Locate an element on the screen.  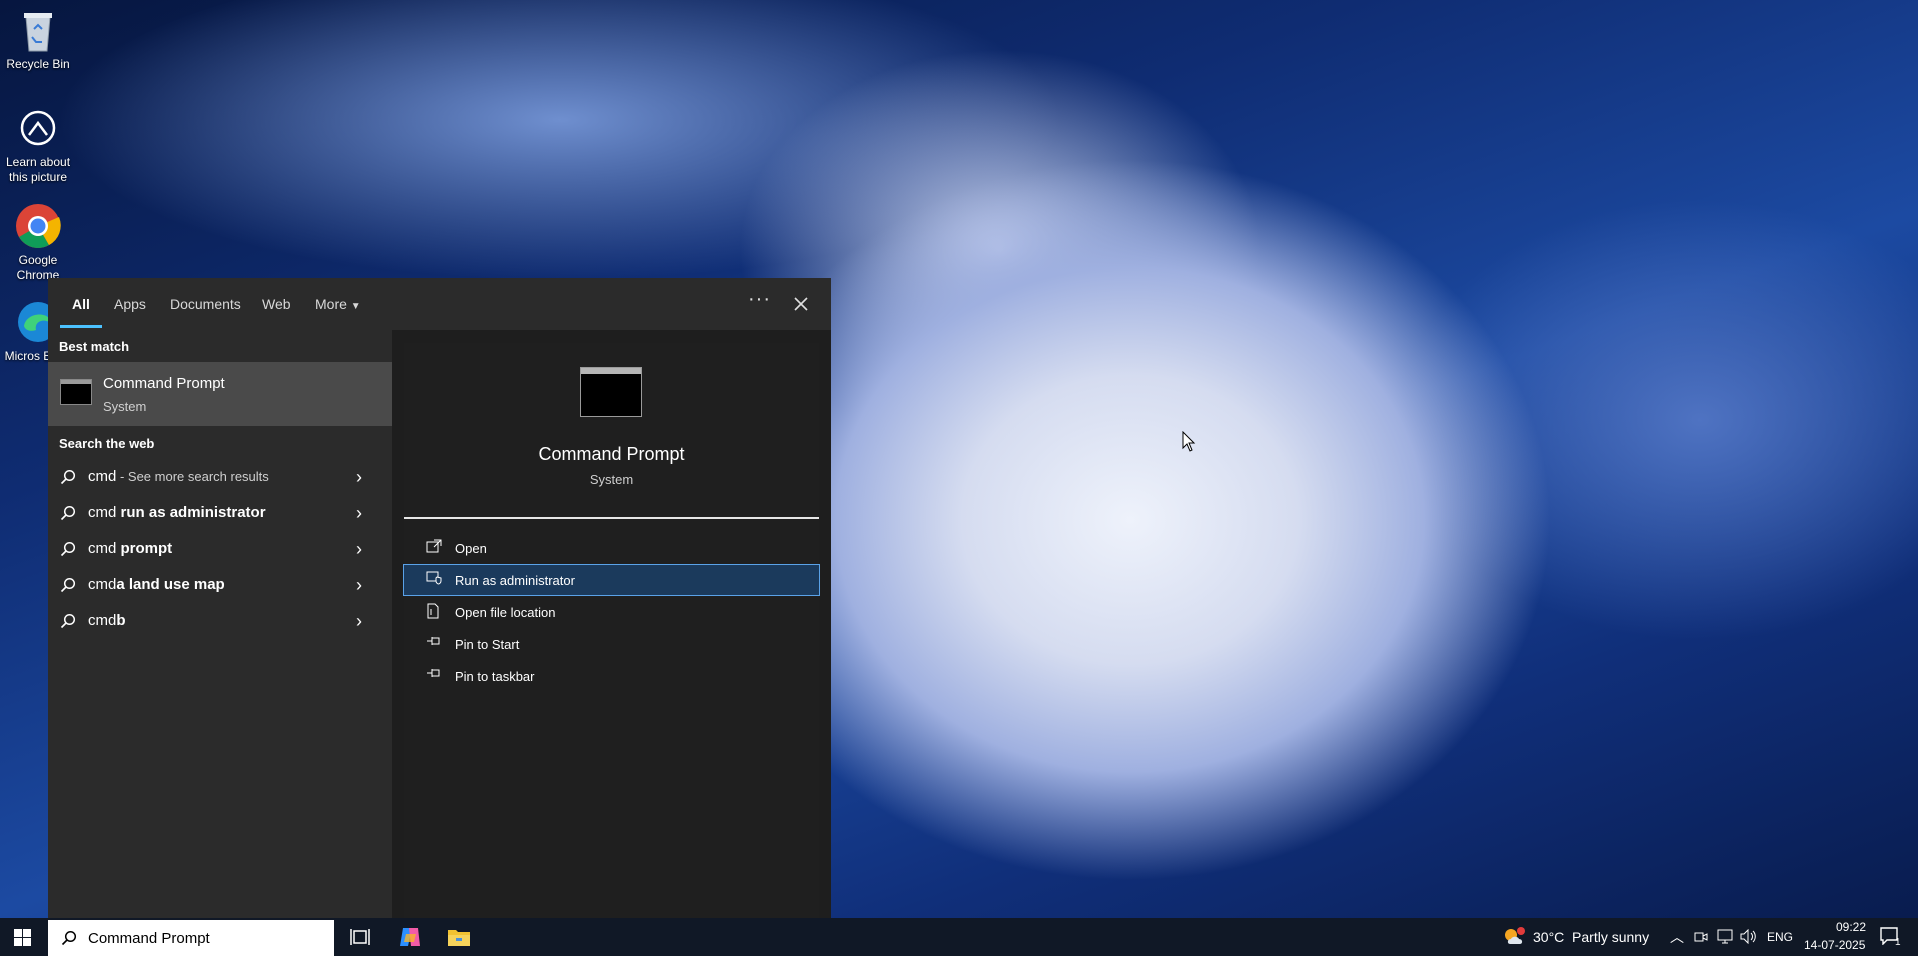
action-label: Pin to Start is located at coordinates (487, 644).